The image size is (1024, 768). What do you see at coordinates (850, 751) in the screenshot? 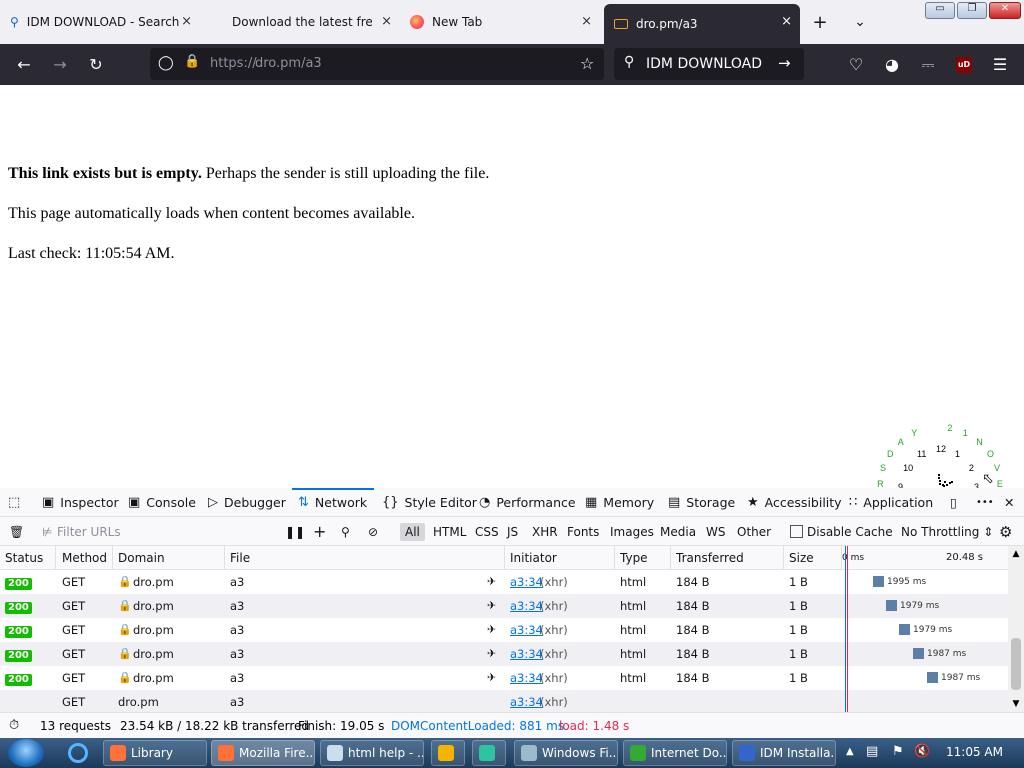
I see `show-hidden-icons-icon: ▲` at bounding box center [850, 751].